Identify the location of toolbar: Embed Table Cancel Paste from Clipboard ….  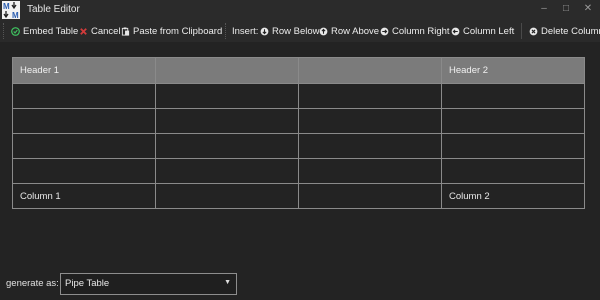
(300, 31).